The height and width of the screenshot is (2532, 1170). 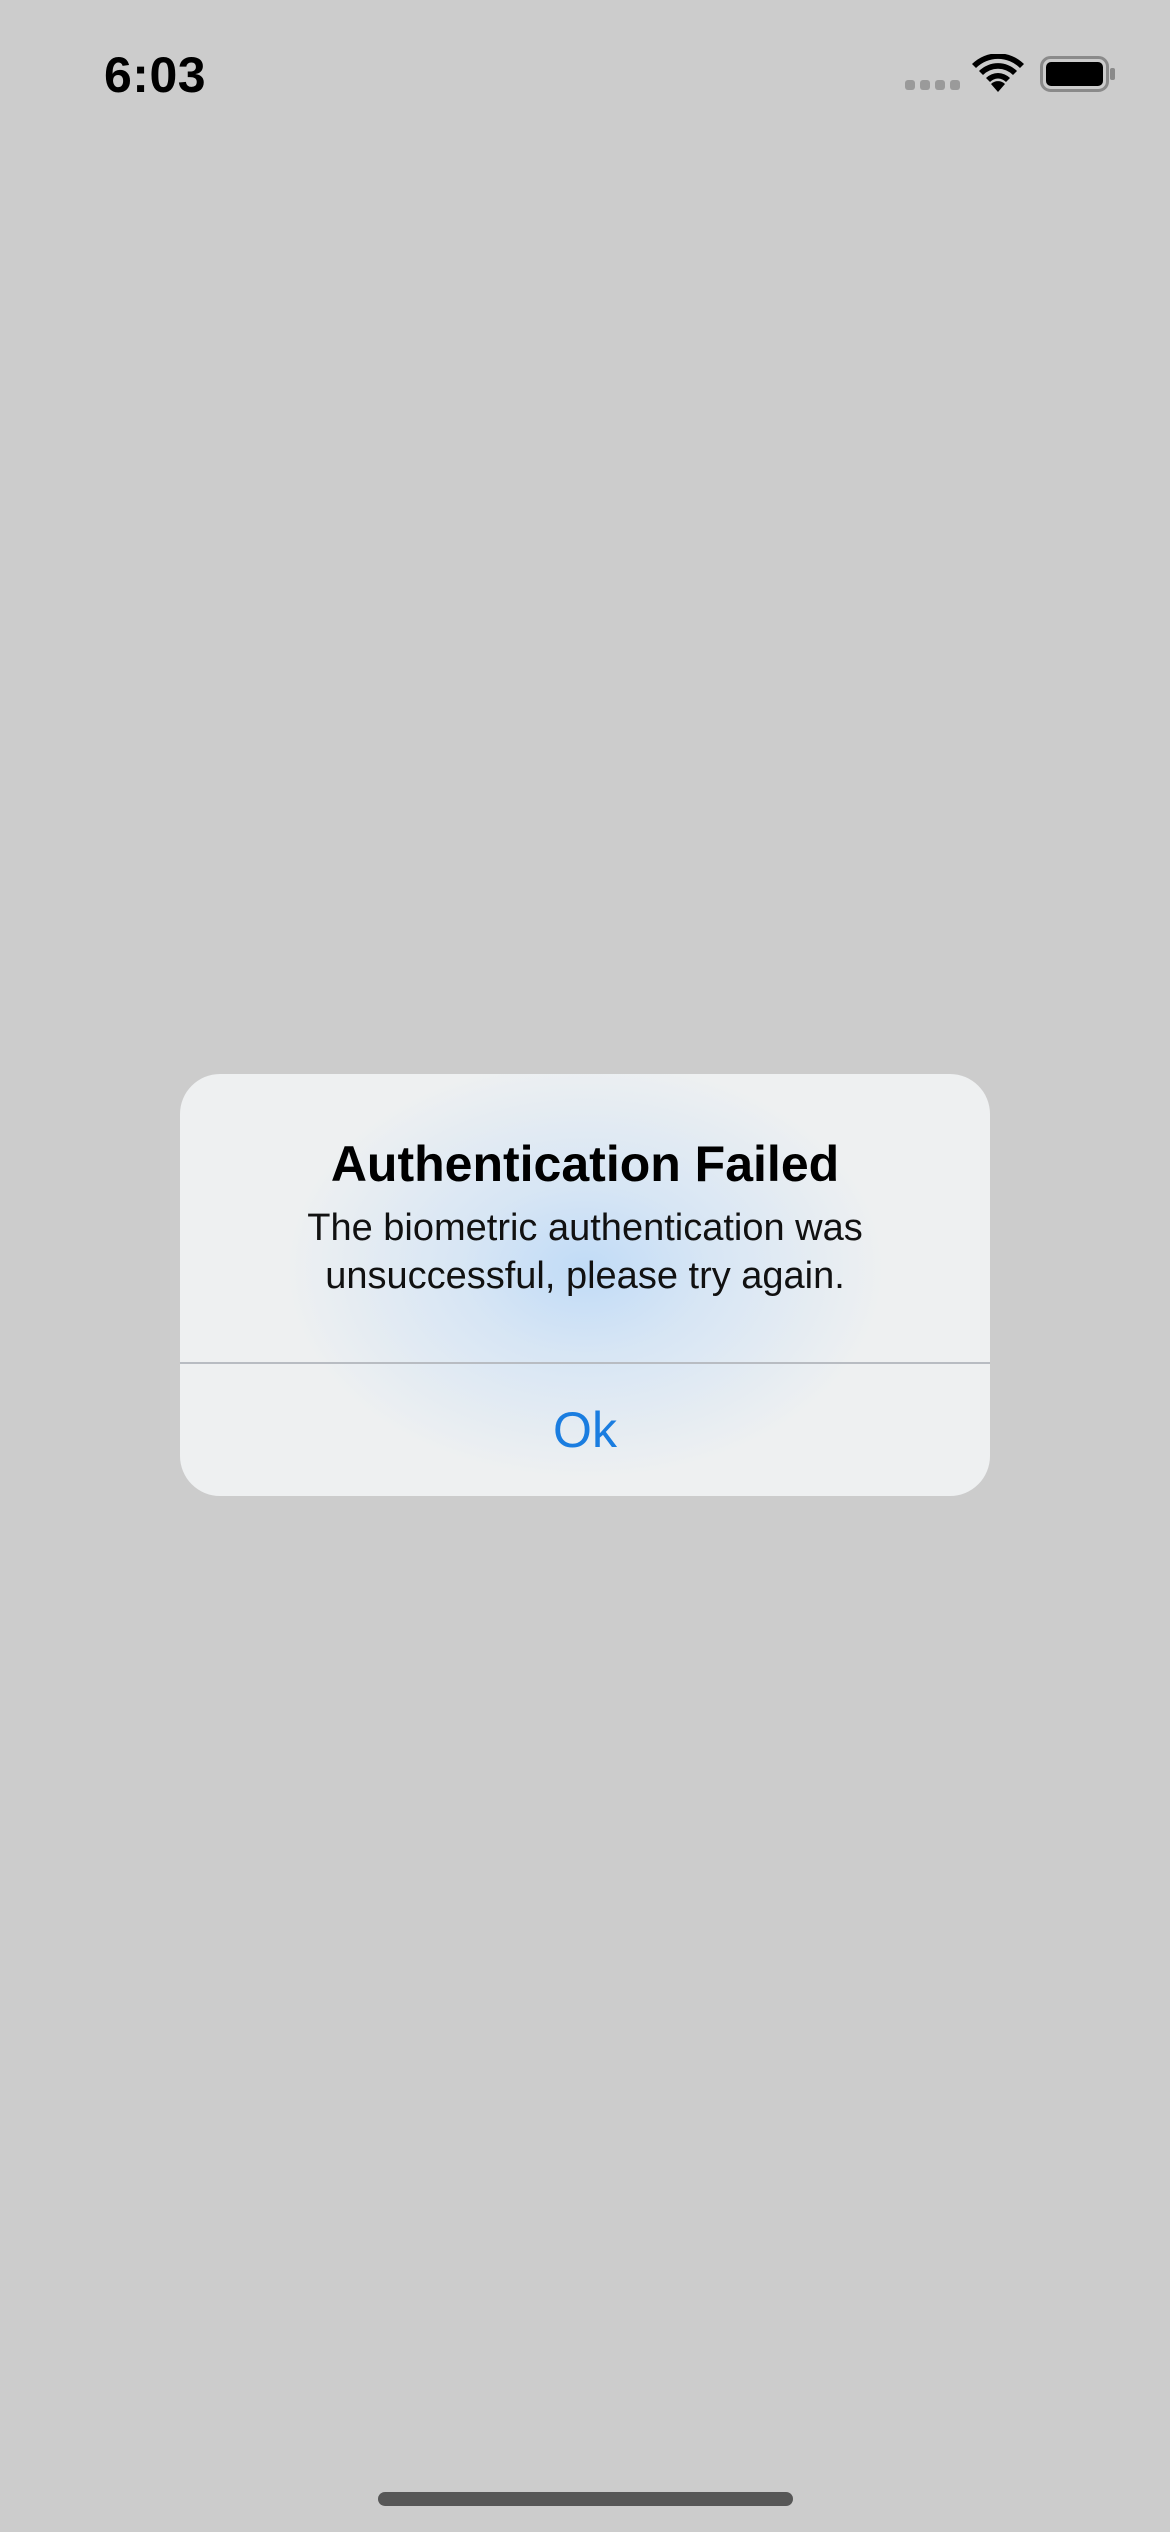 I want to click on home-indicator, so click(x=585, y=2499).